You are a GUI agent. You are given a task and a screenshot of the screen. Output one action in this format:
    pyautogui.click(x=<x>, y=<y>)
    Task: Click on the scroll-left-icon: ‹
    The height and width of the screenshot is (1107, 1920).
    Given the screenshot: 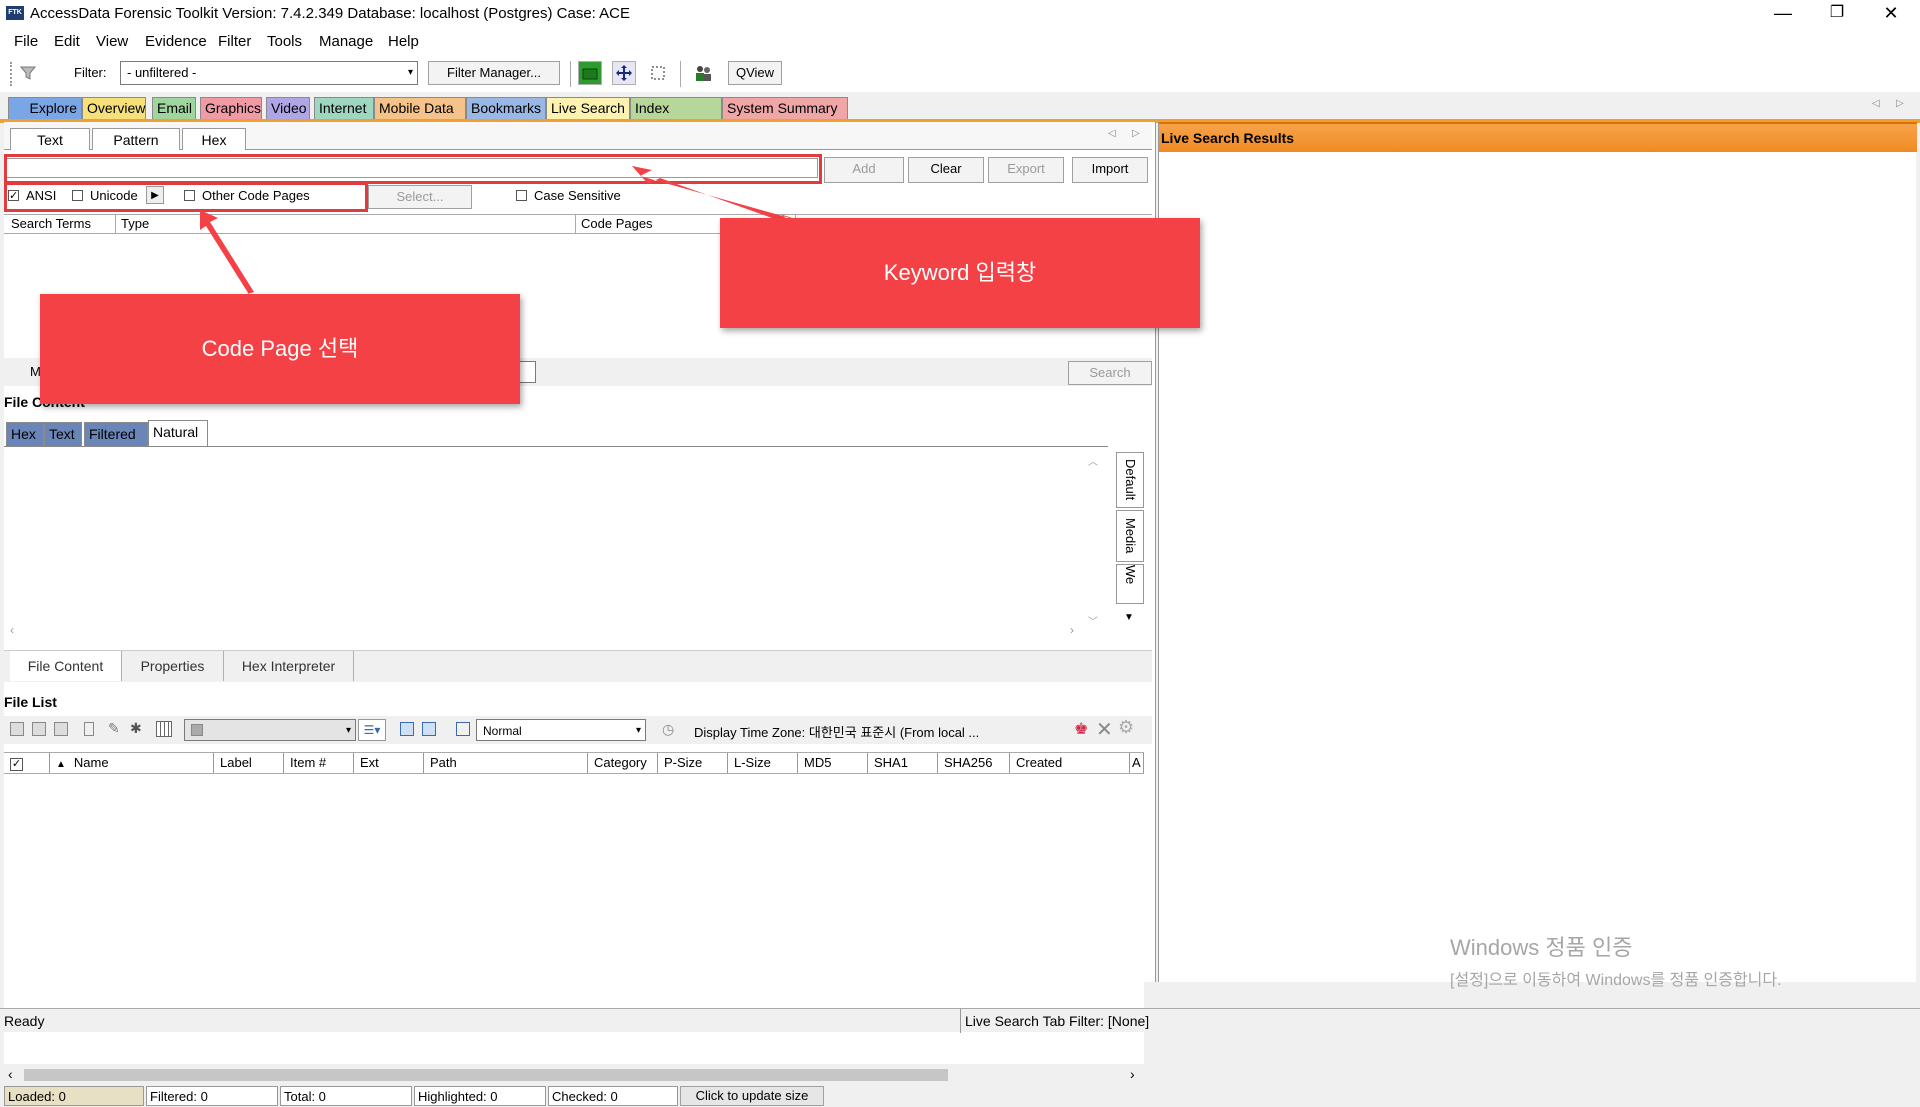 What is the action you would take?
    pyautogui.click(x=10, y=1074)
    